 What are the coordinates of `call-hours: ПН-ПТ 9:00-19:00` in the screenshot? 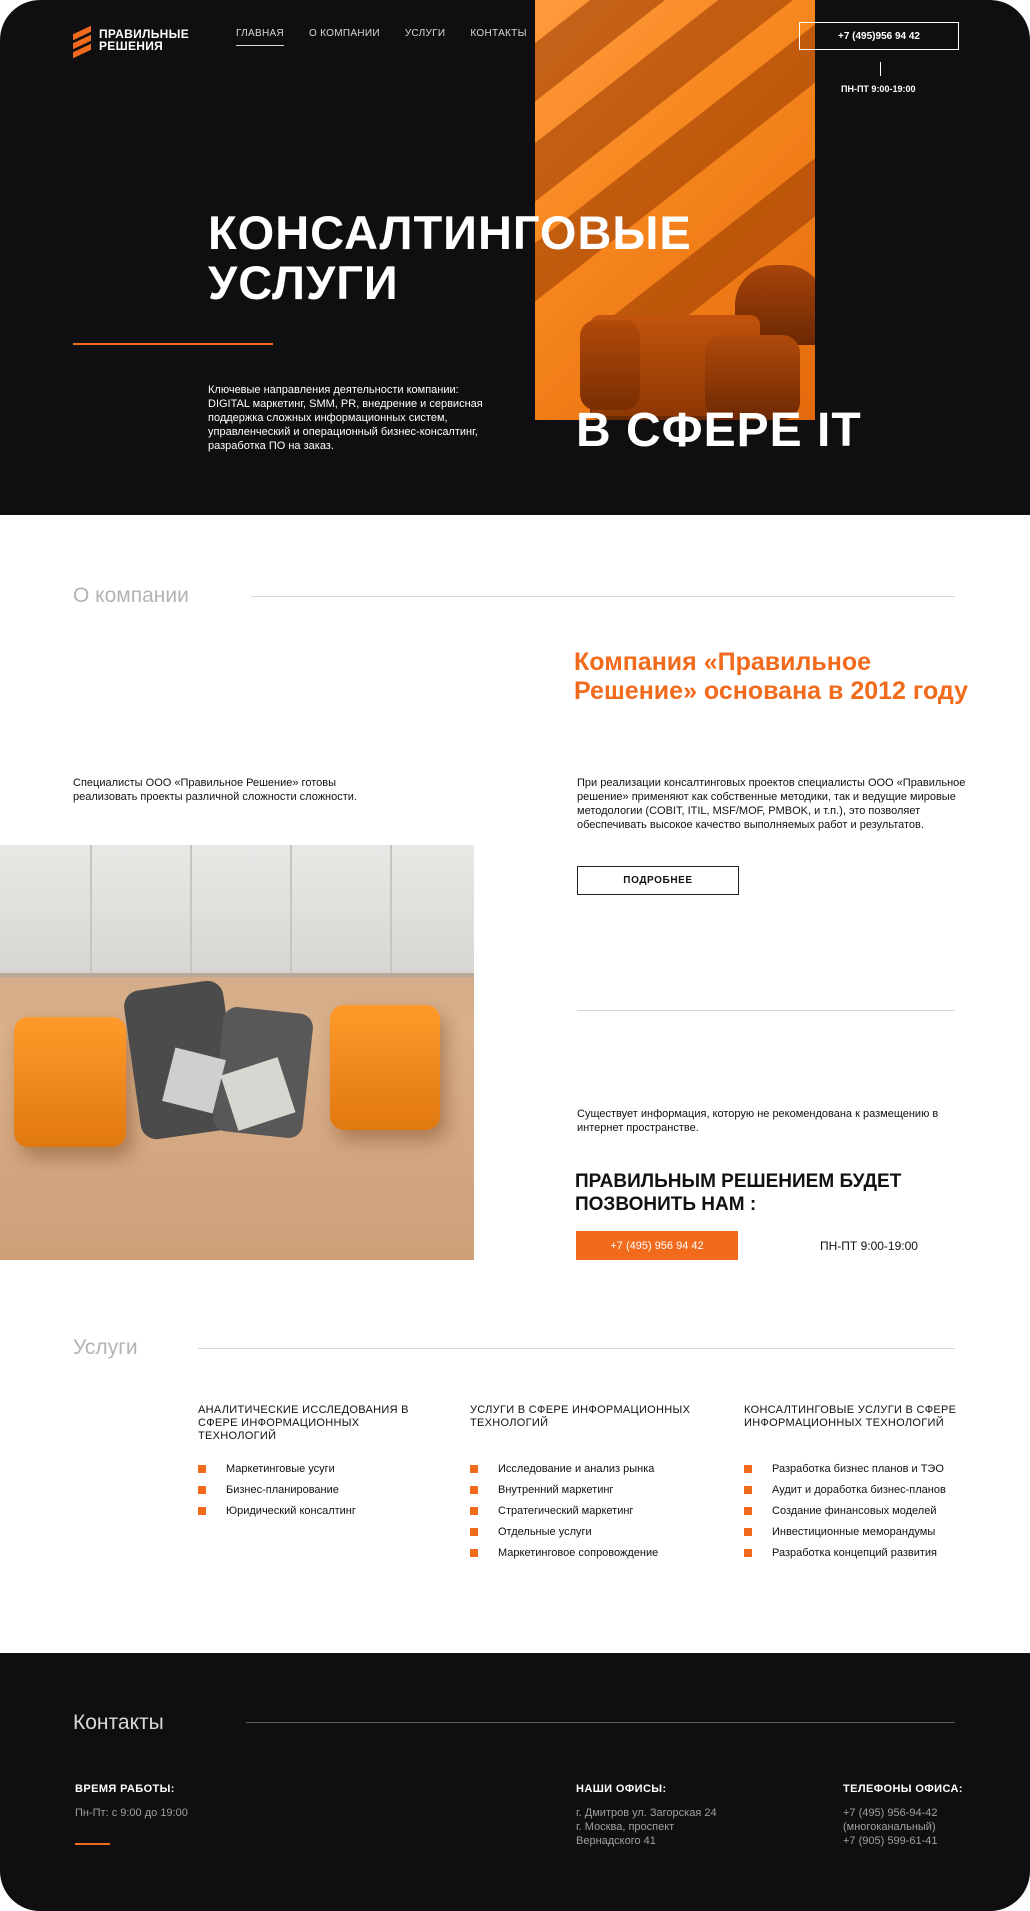 It's located at (869, 1246).